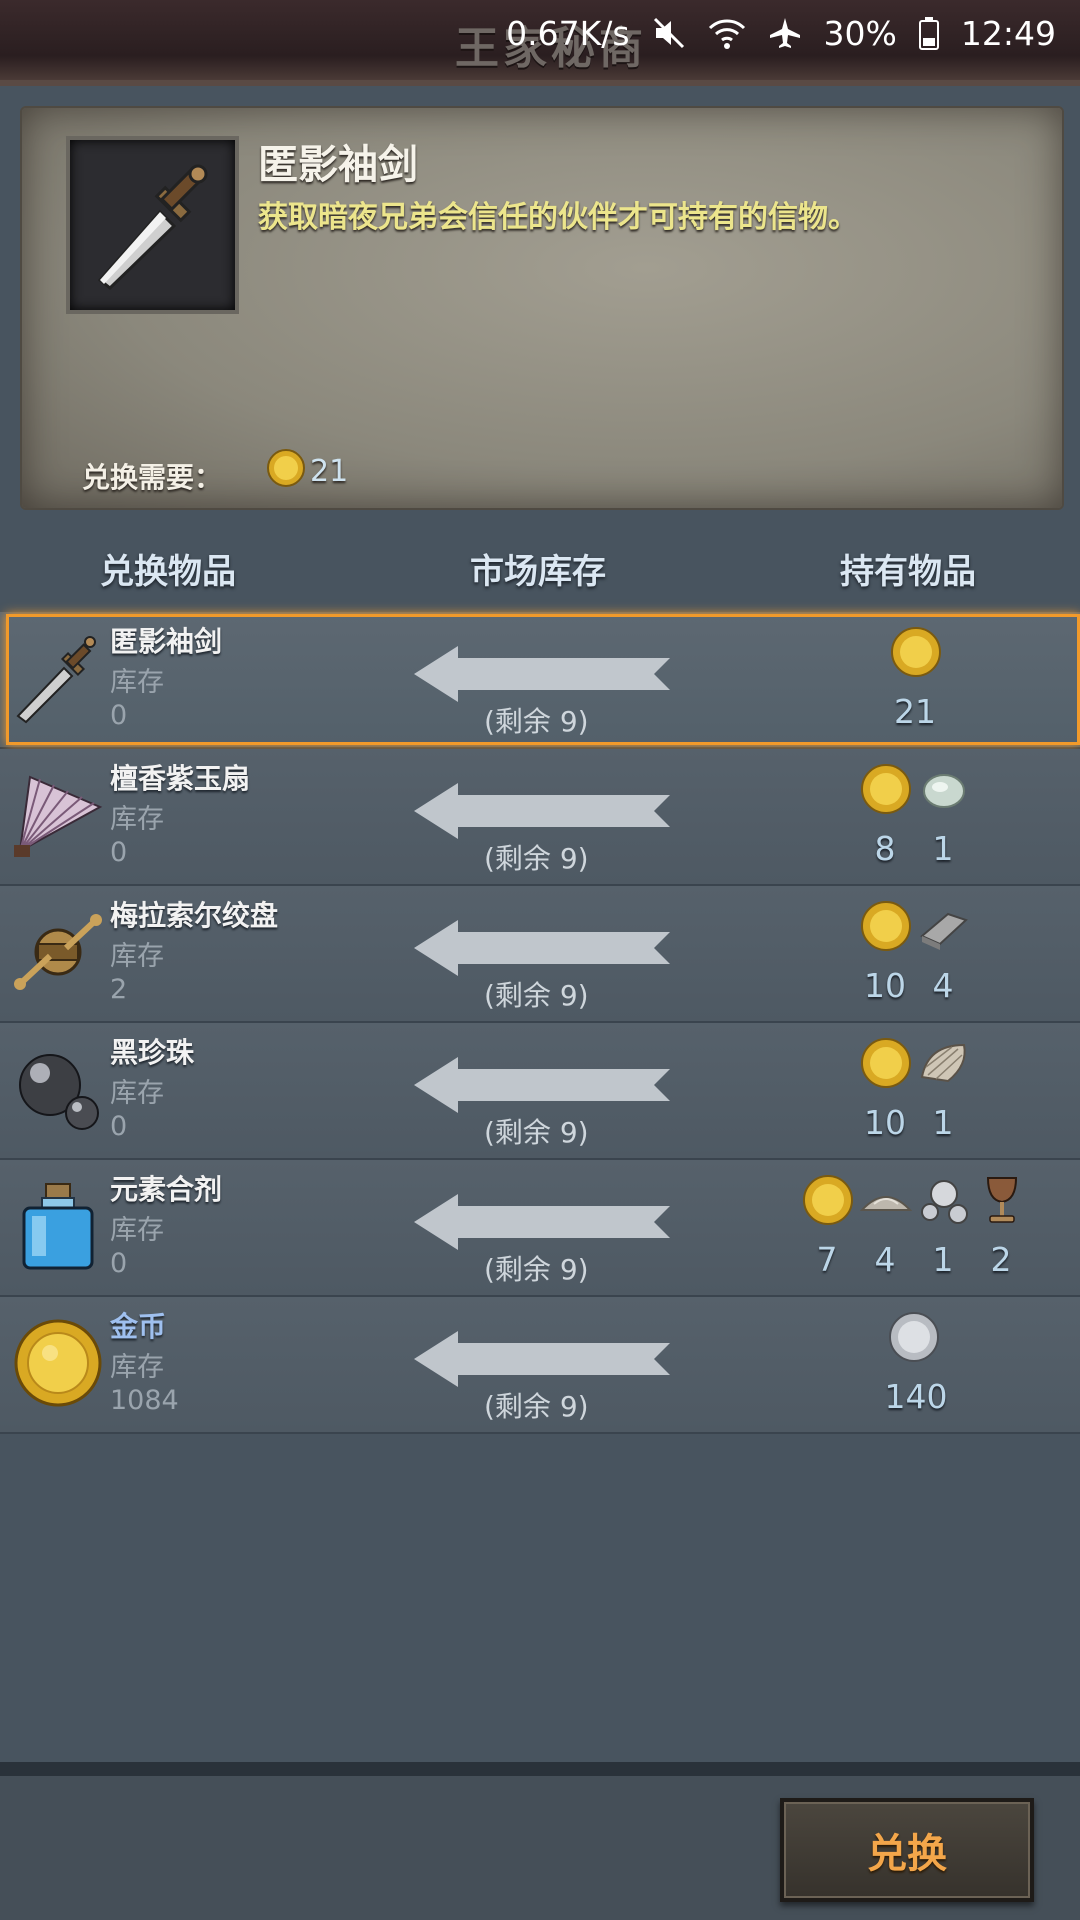 This screenshot has width=1080, height=1920. I want to click on row-item-name: 黑珍珠, so click(152, 1052).